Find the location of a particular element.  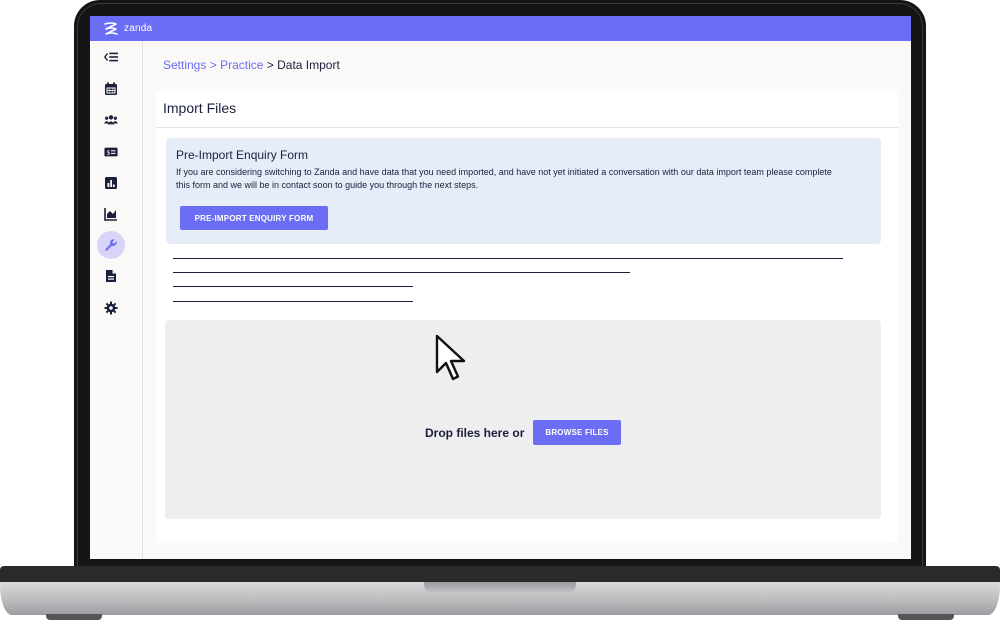

sidebar-collapse-toggle is located at coordinates (111, 57).